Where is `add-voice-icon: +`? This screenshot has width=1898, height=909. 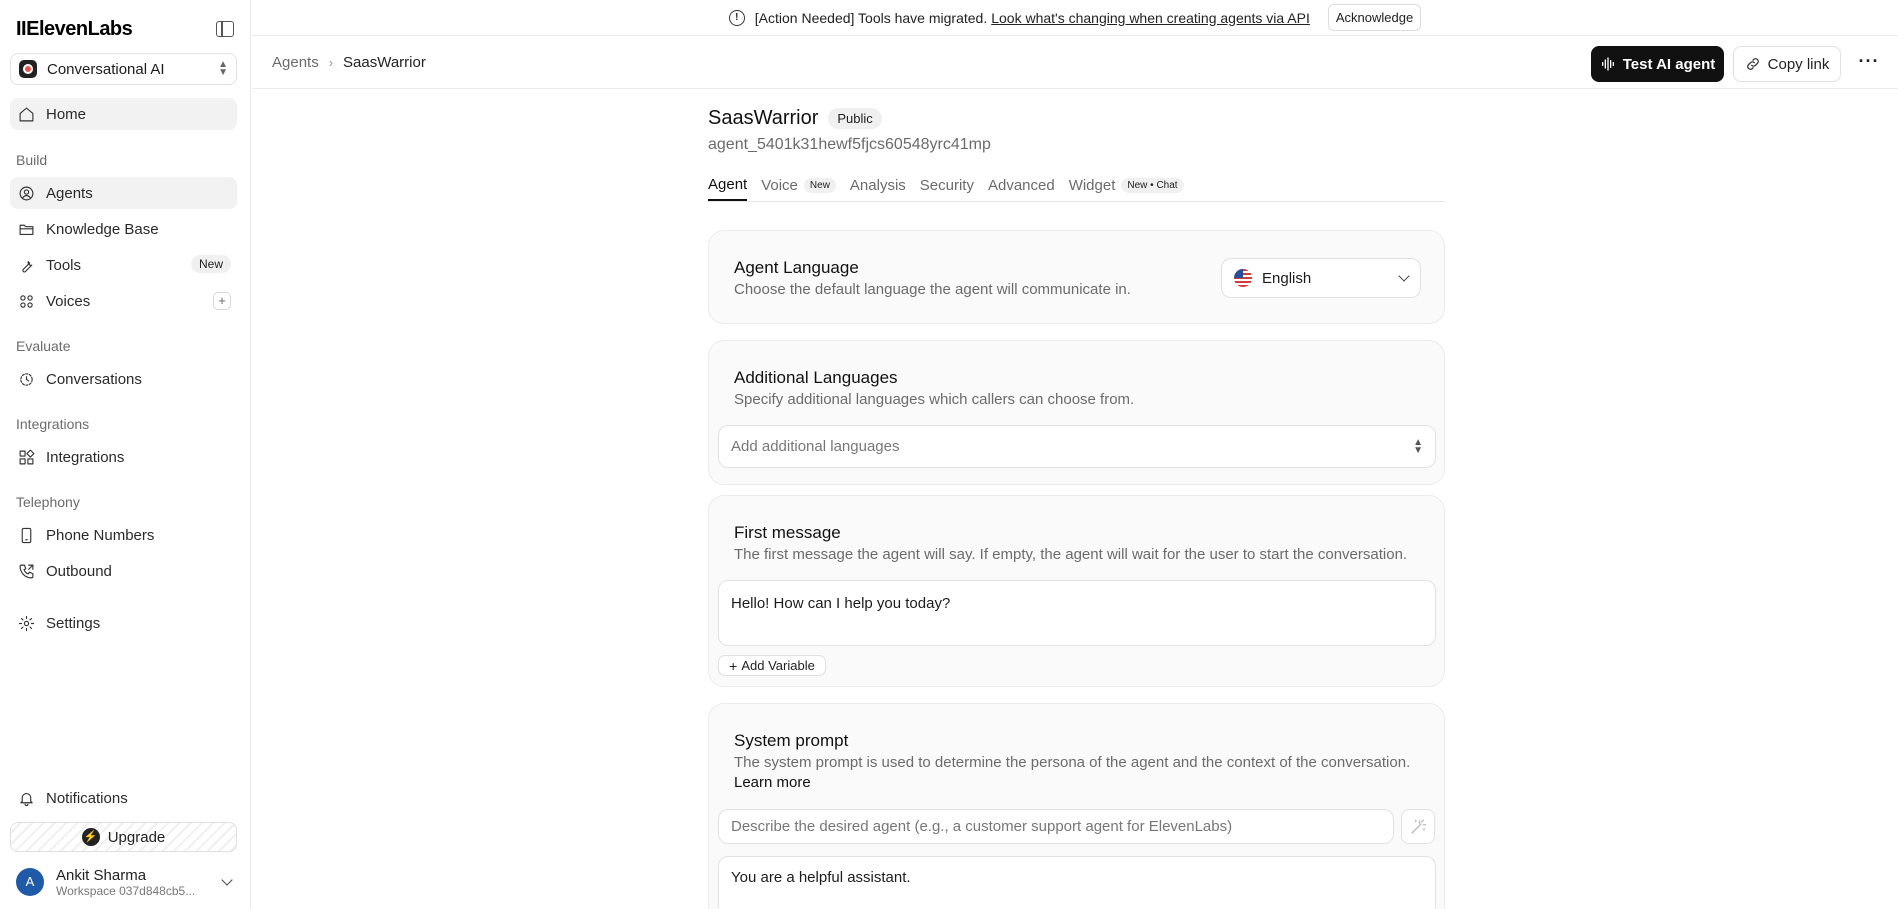 add-voice-icon: + is located at coordinates (222, 301).